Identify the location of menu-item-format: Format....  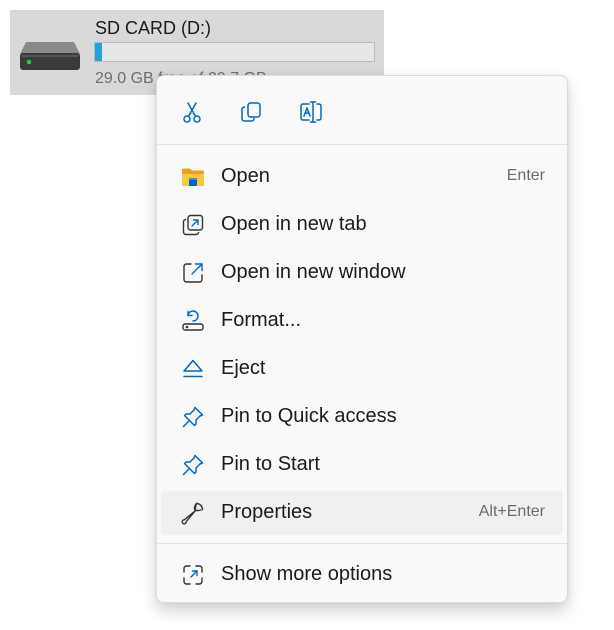
(362, 321).